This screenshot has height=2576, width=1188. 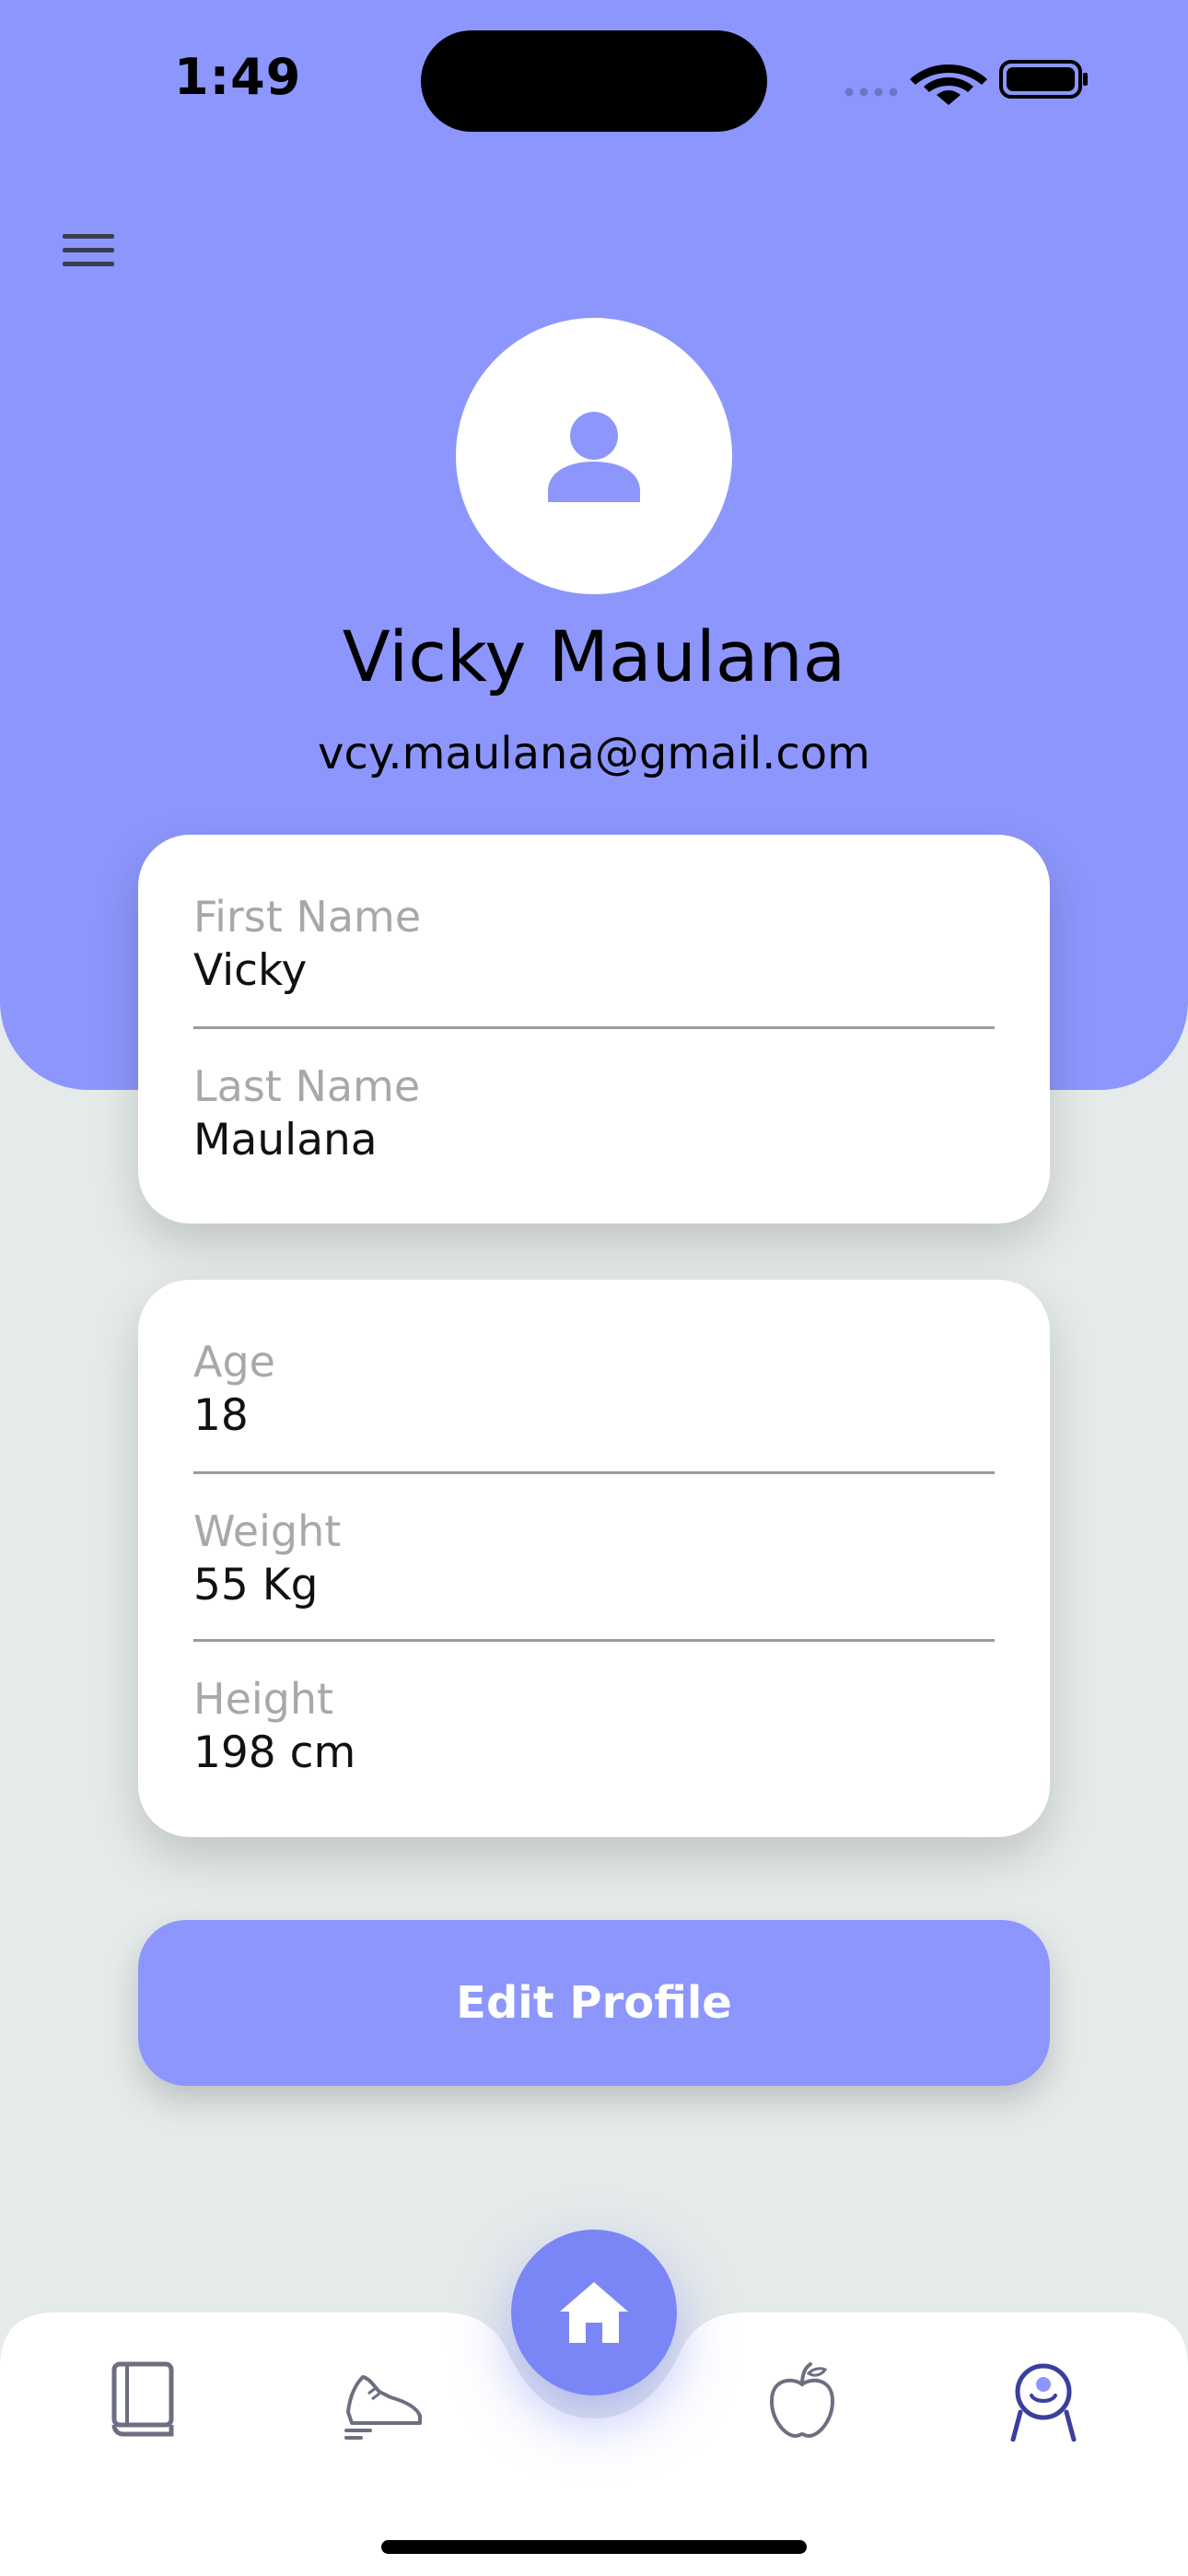 I want to click on height-field: Height 198 cm, so click(x=594, y=1726).